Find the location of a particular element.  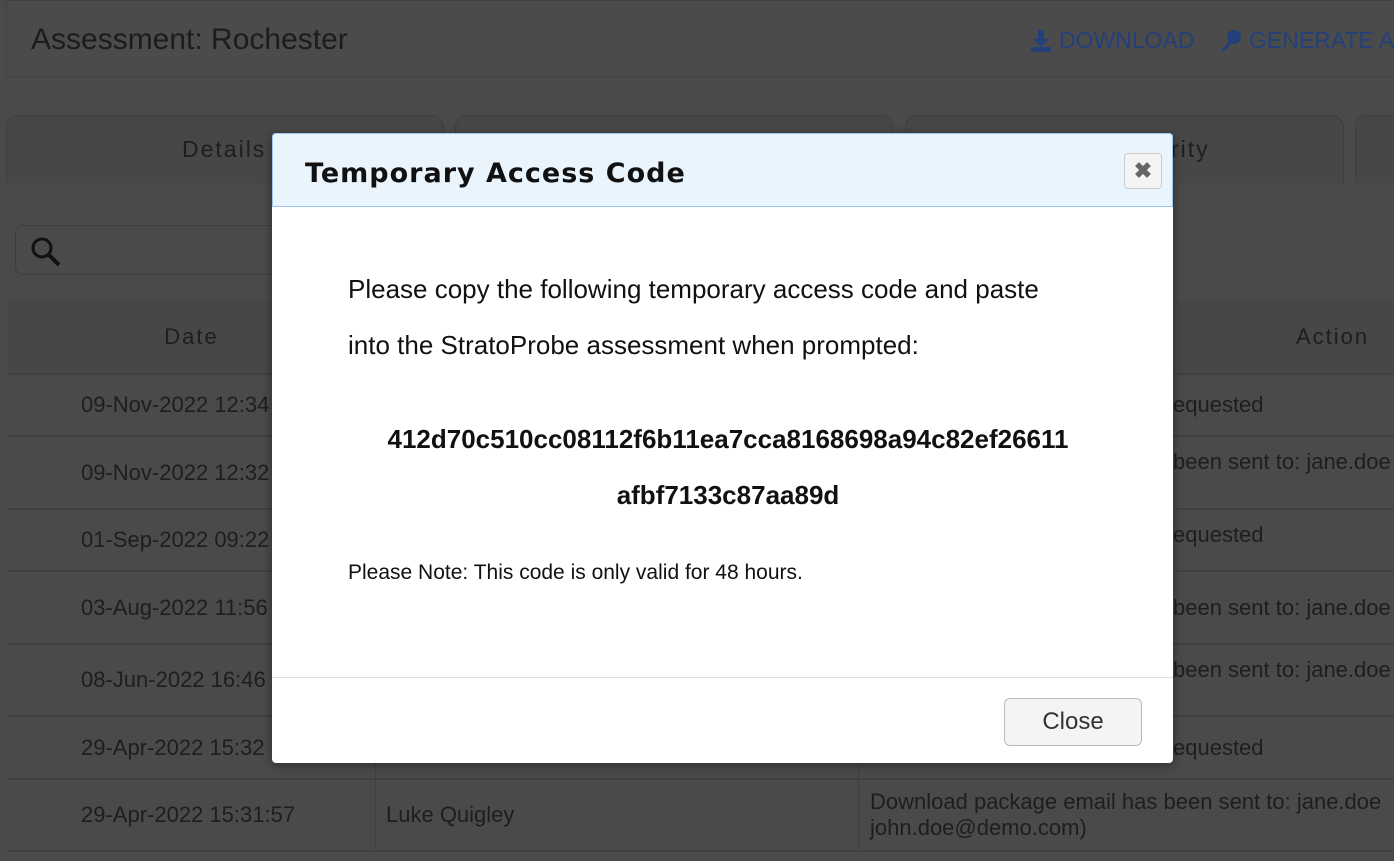

dialog-title: Temporary Access Code is located at coordinates (495, 173).